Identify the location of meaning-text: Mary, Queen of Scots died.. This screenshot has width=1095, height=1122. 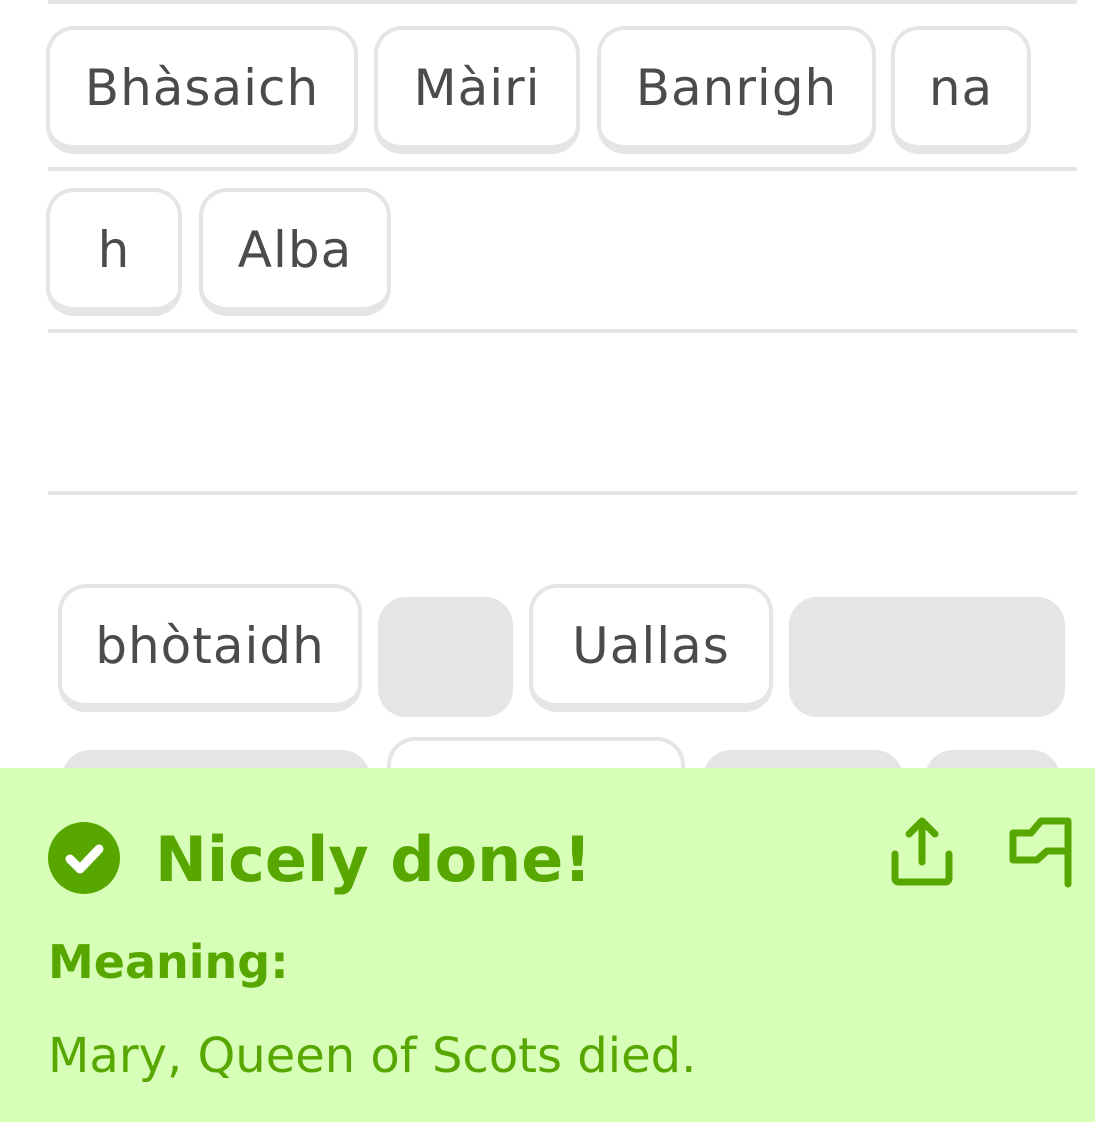
(372, 1056).